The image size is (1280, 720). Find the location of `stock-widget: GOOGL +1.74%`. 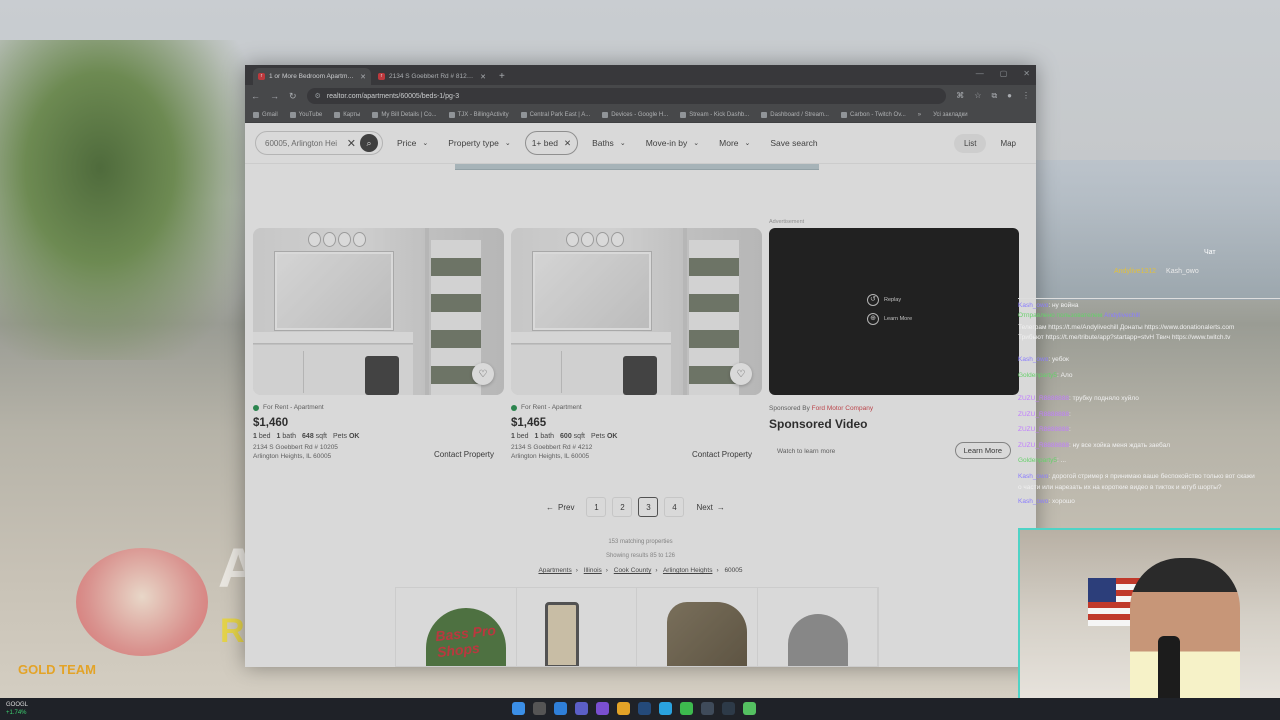

stock-widget: GOOGL +1.74% is located at coordinates (17, 709).